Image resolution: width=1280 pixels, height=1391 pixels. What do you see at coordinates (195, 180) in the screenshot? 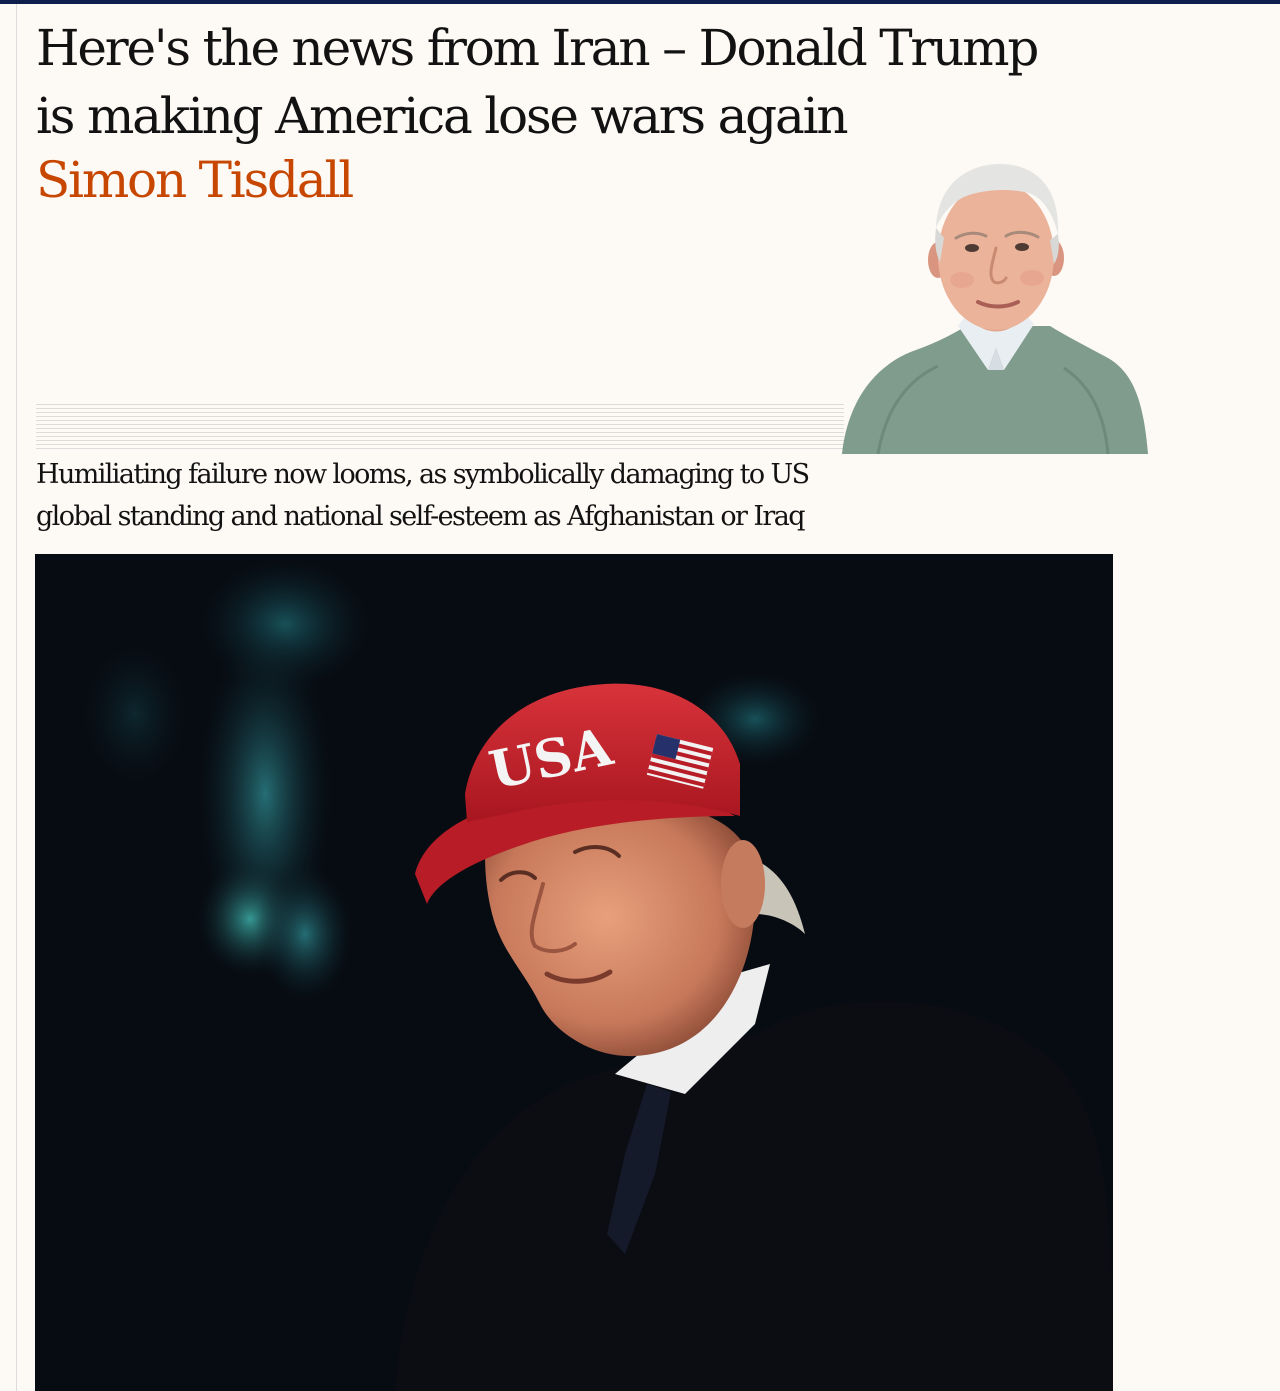
I see `byline-author-link: Simon Tisdall` at bounding box center [195, 180].